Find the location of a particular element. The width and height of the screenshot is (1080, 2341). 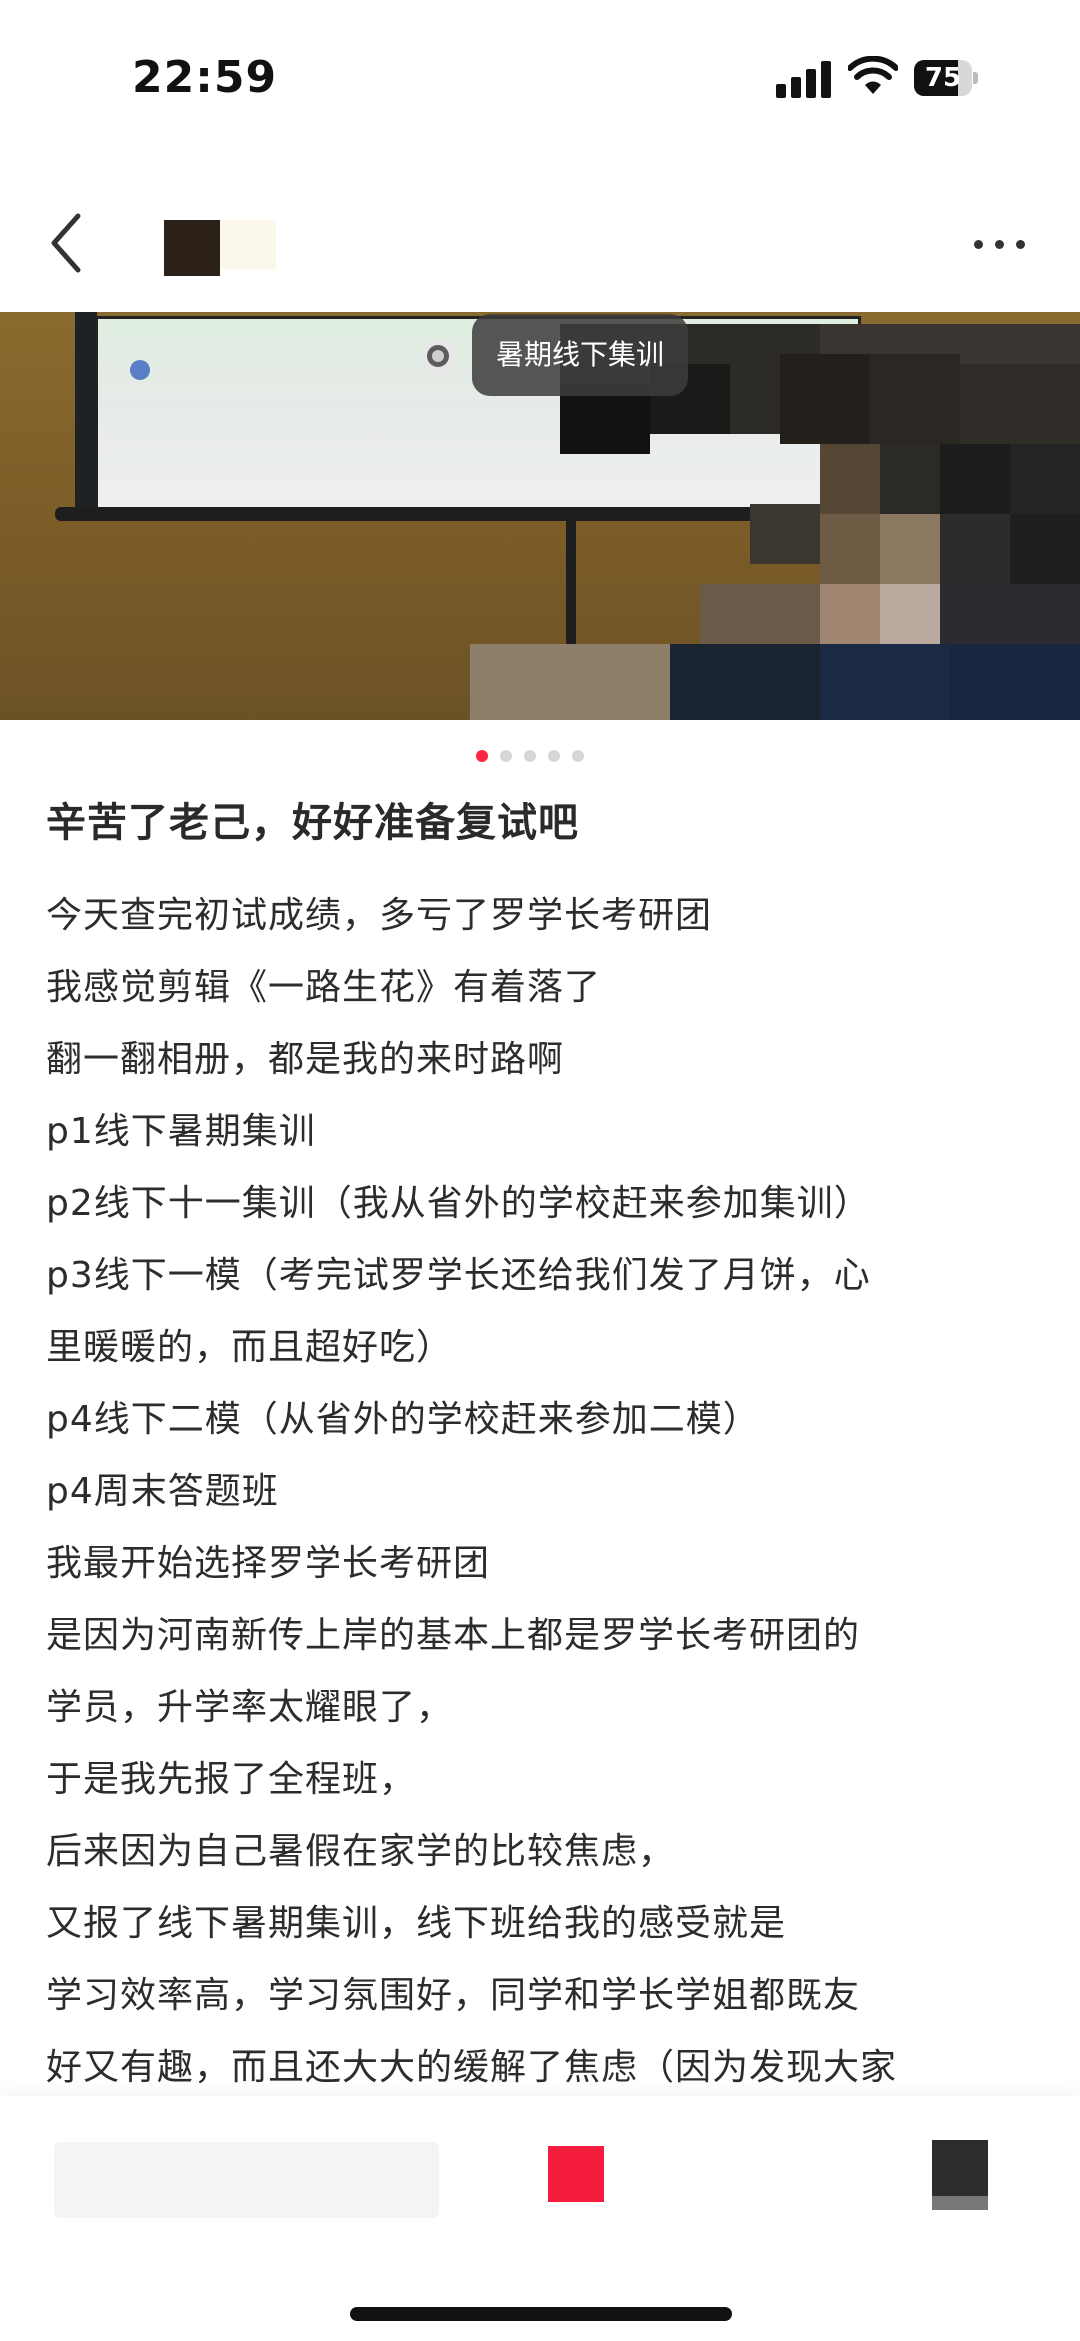

chevron-left-icon is located at coordinates (66, 243).